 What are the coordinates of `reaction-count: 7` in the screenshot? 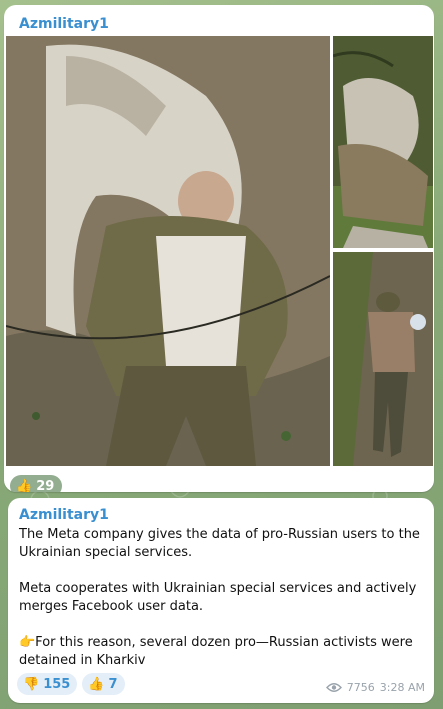 It's located at (113, 684).